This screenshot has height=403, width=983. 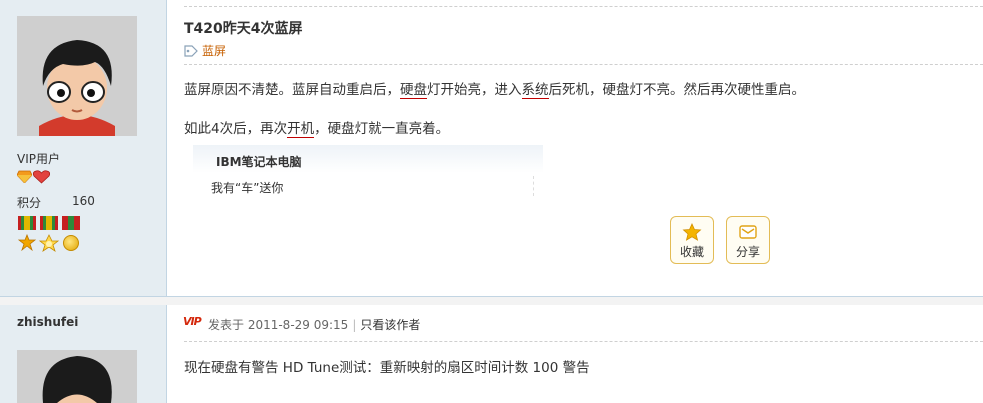 What do you see at coordinates (413, 90) in the screenshot?
I see `keyword-link: 硬盘` at bounding box center [413, 90].